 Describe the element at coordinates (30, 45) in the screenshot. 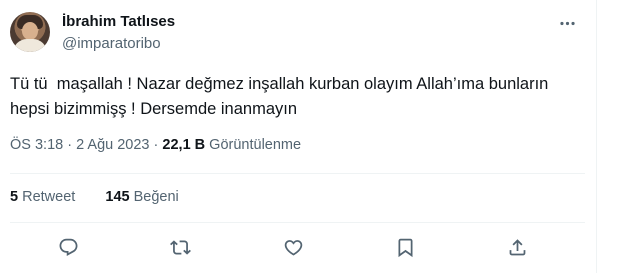

I see `avatar-shirt` at that location.